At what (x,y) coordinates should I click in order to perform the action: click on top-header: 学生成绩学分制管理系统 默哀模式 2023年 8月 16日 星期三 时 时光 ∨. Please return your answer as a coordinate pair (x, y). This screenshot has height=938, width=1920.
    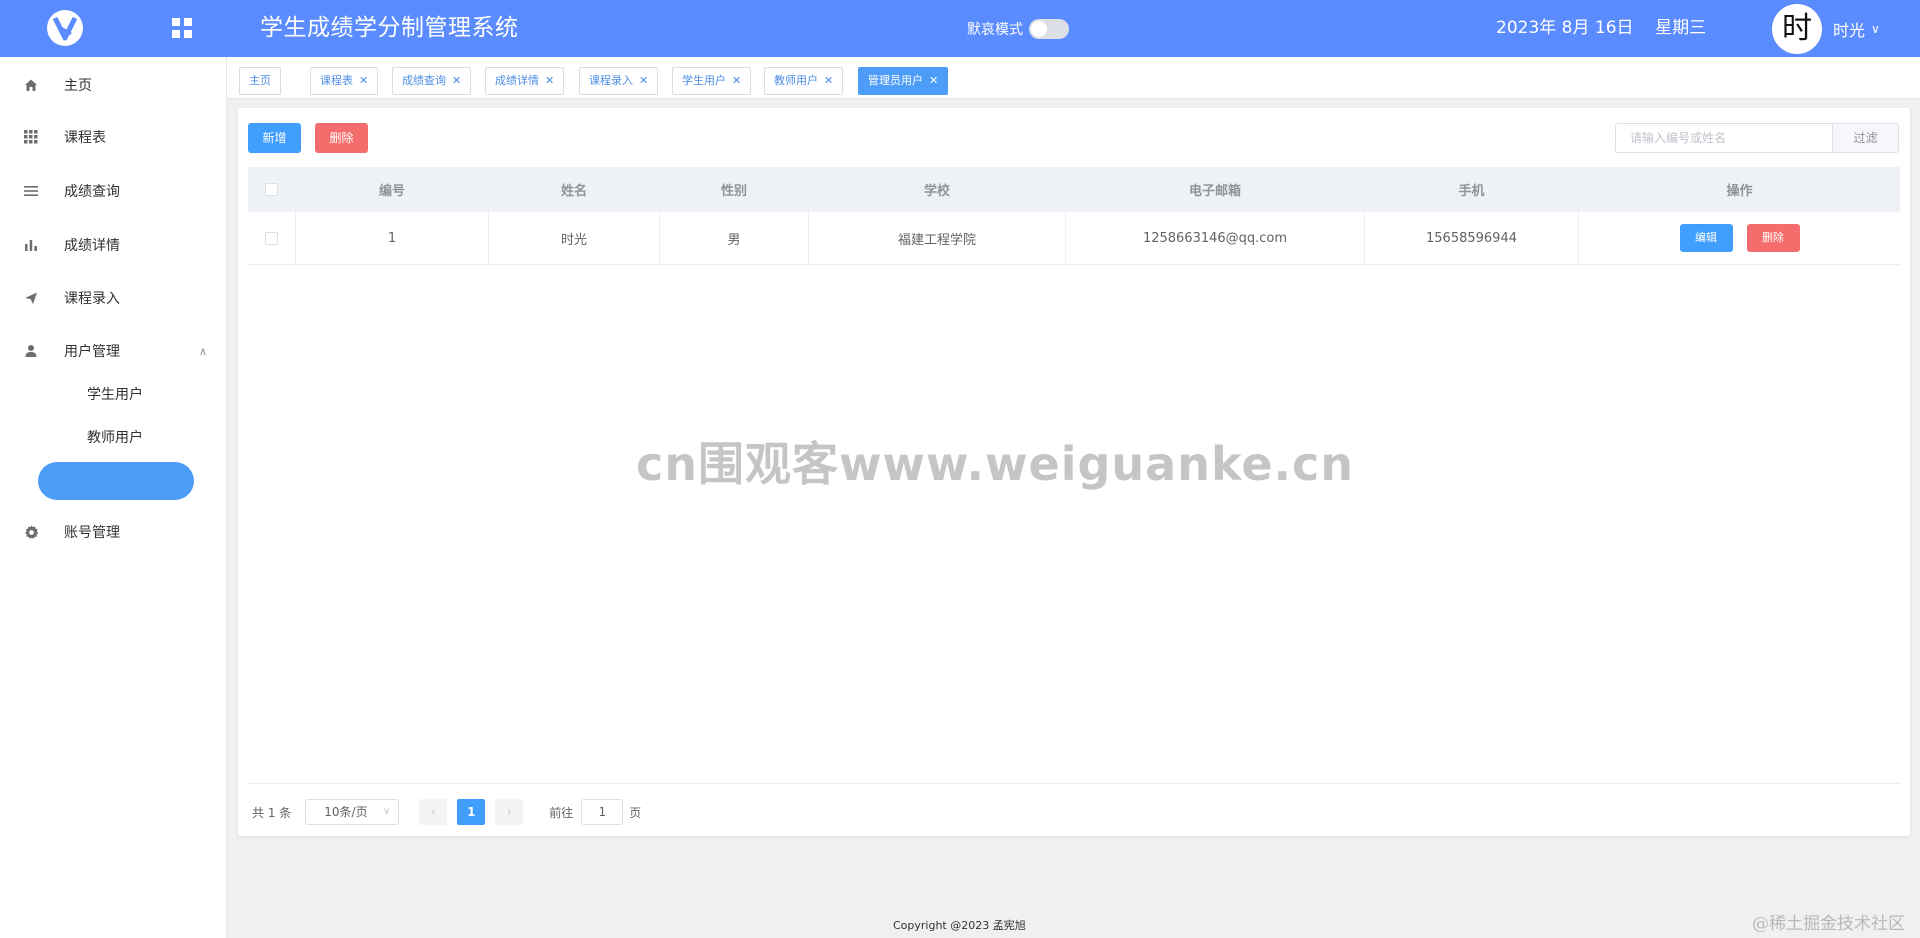
    Looking at the image, I should click on (960, 28).